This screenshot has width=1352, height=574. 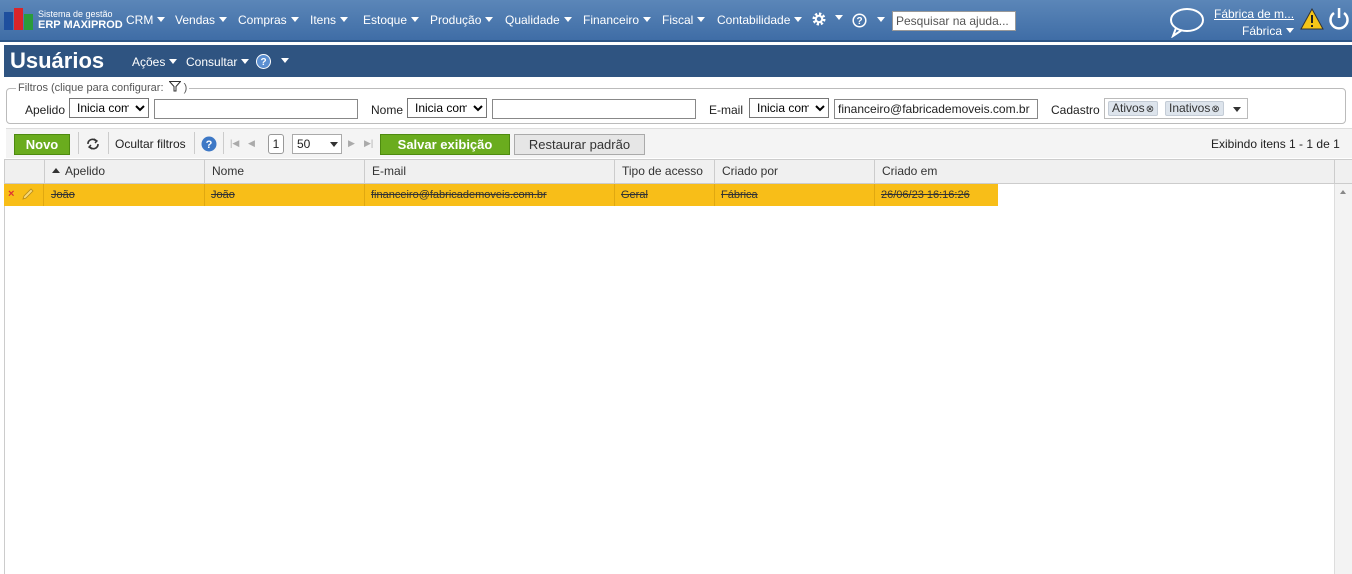 I want to click on tag-inativos: Inativos⊗, so click(x=1194, y=108).